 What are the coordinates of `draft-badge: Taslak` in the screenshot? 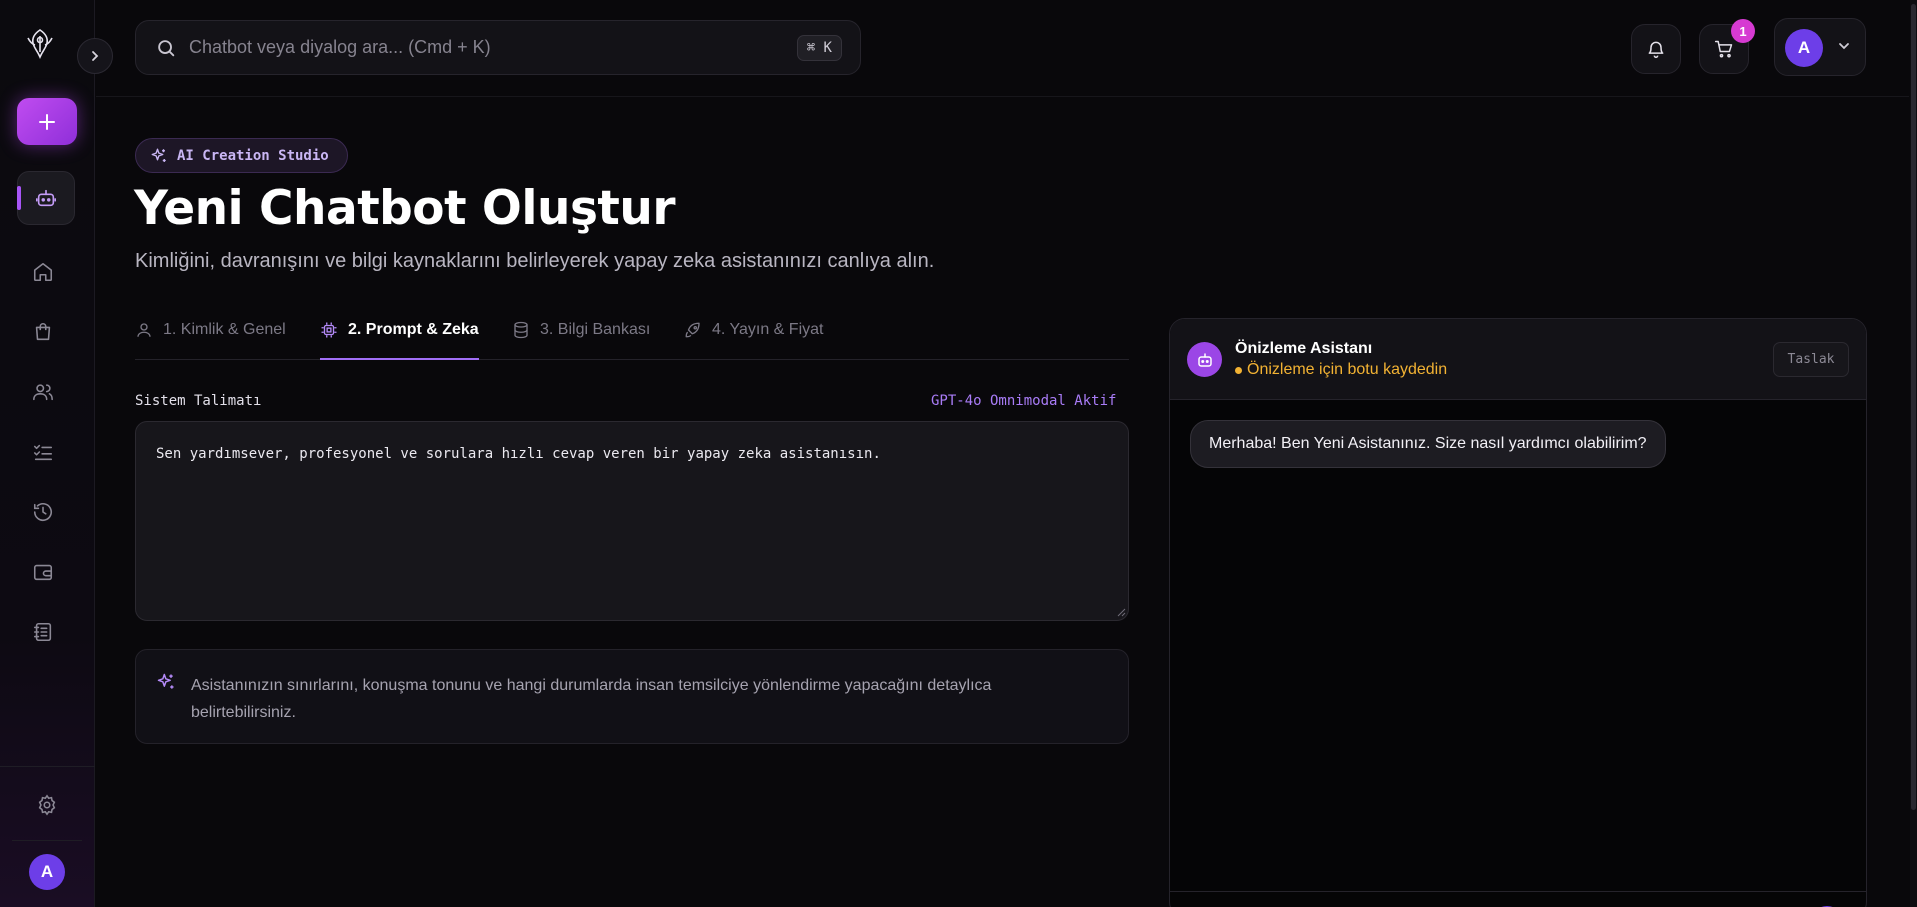 It's located at (1811, 359).